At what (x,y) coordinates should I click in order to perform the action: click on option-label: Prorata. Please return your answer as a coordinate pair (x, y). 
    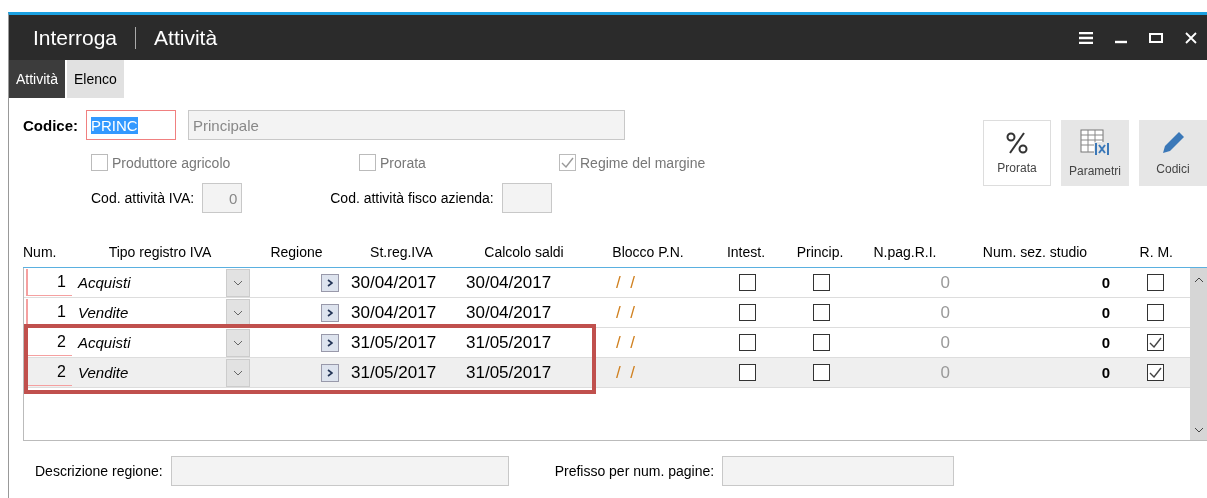
    Looking at the image, I should click on (403, 162).